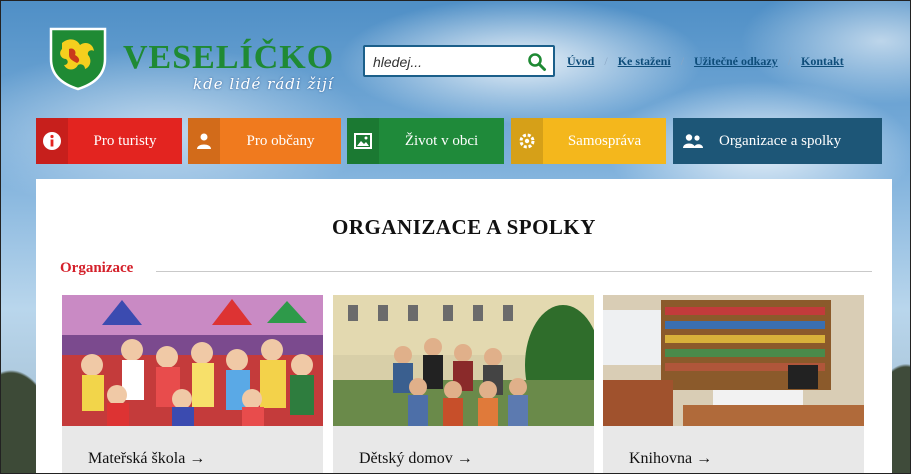 The width and height of the screenshot is (911, 474). Describe the element at coordinates (537, 62) in the screenshot. I see `search-icon` at that location.